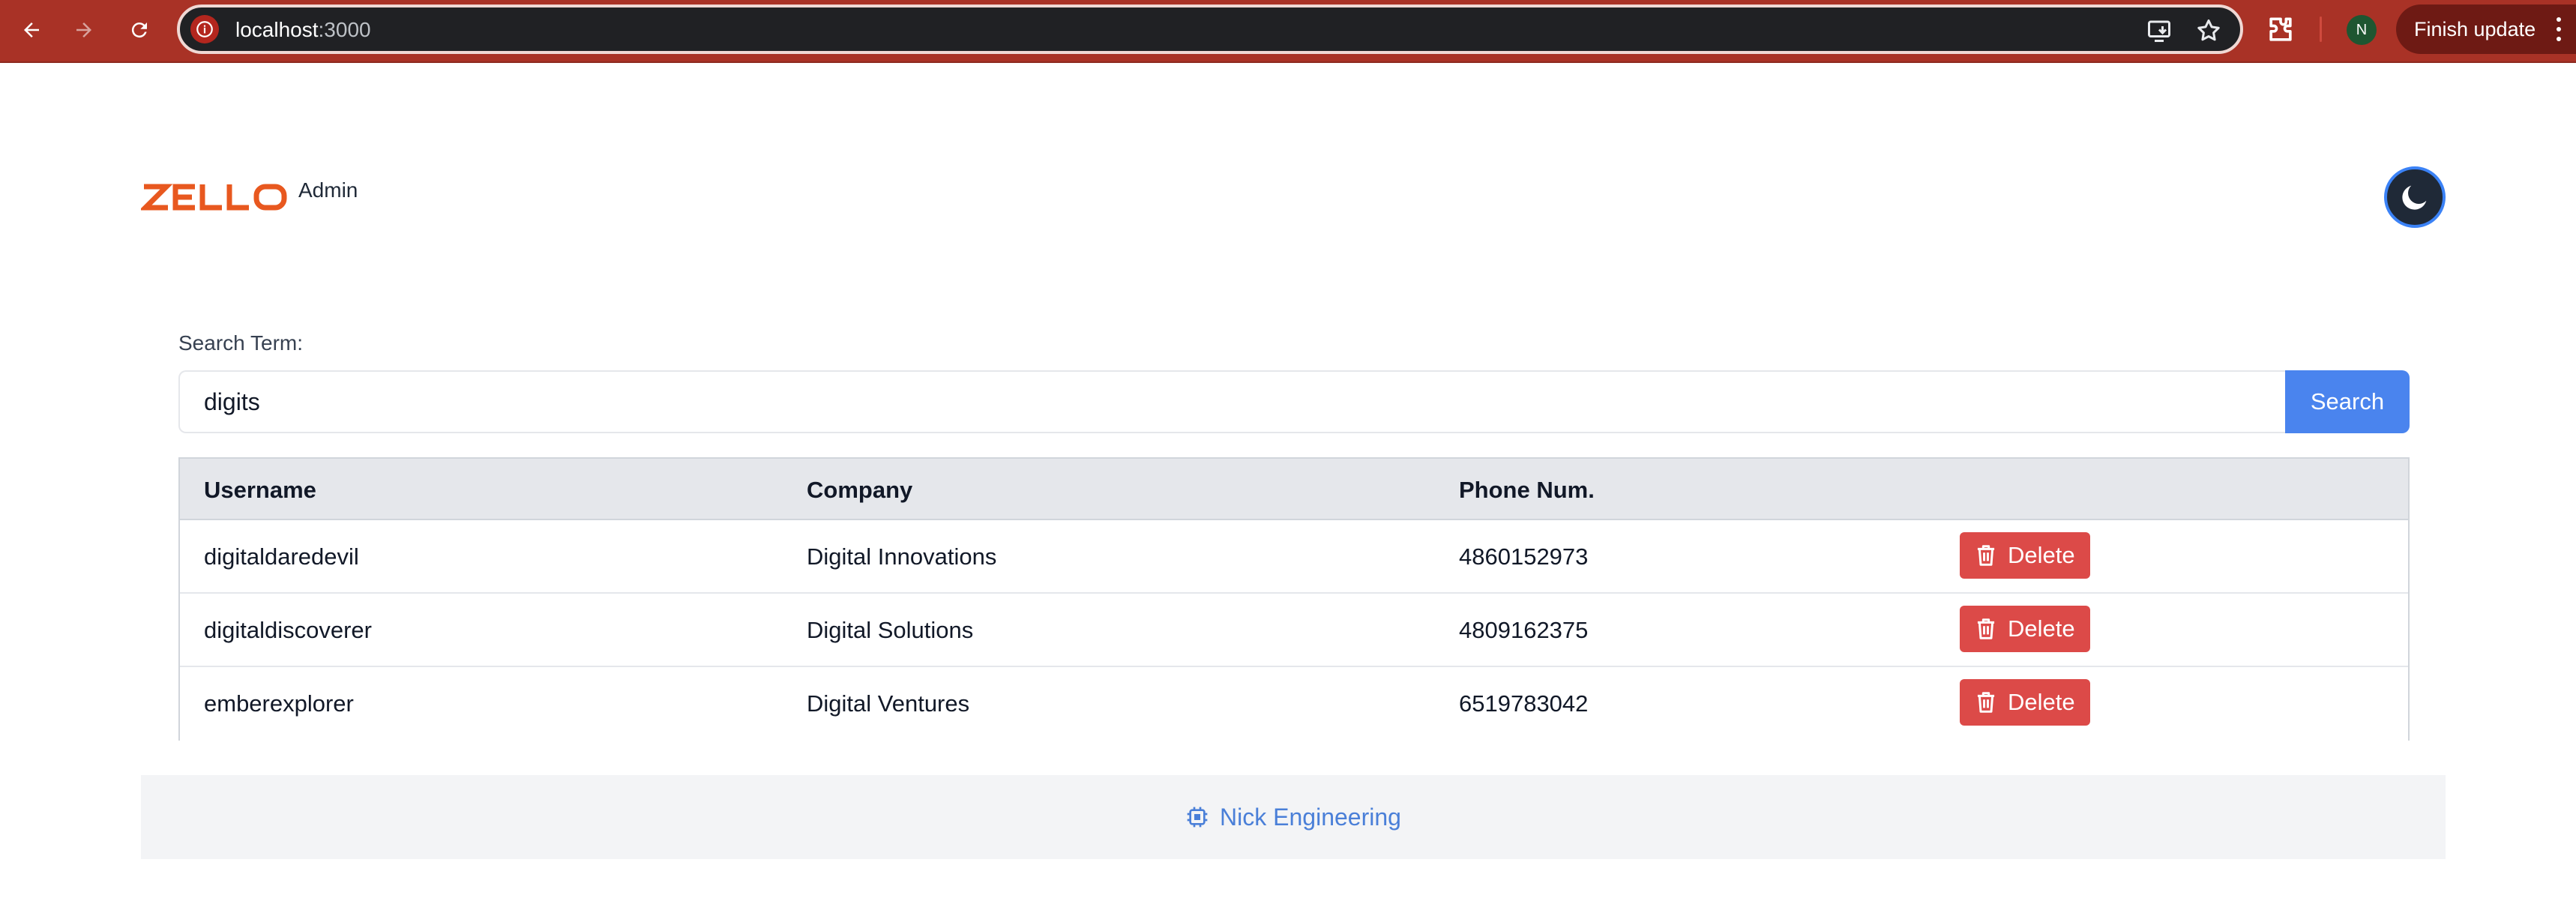 The height and width of the screenshot is (922, 2576). Describe the element at coordinates (281, 556) in the screenshot. I see `username-cell: digitaldaredevil` at that location.